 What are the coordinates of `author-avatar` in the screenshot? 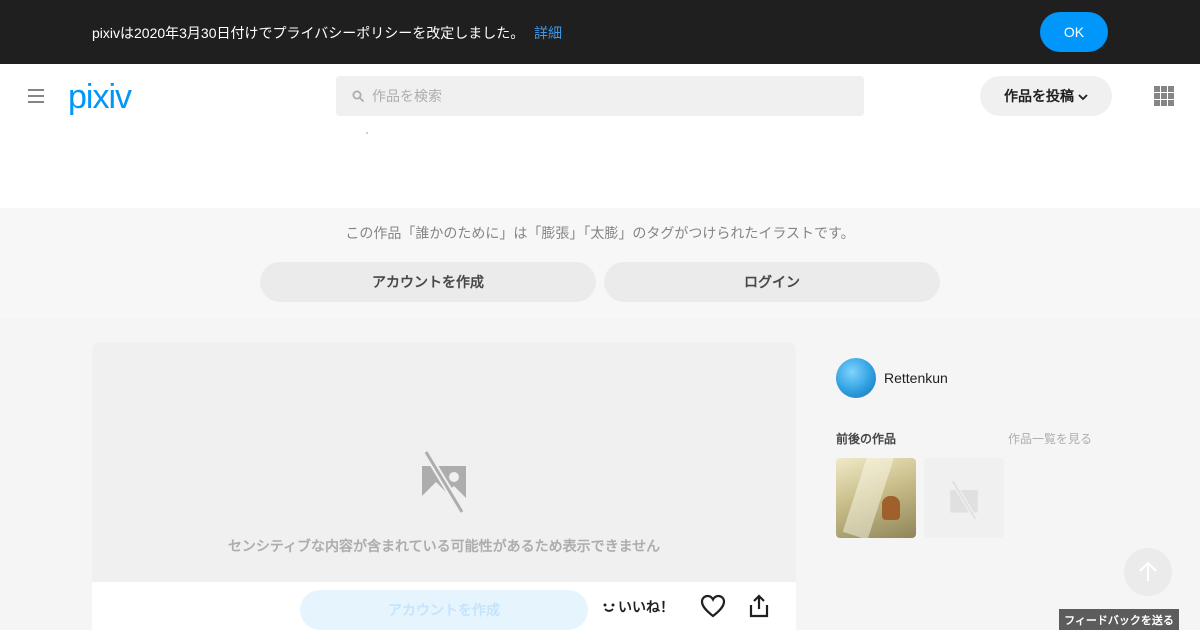 It's located at (856, 378).